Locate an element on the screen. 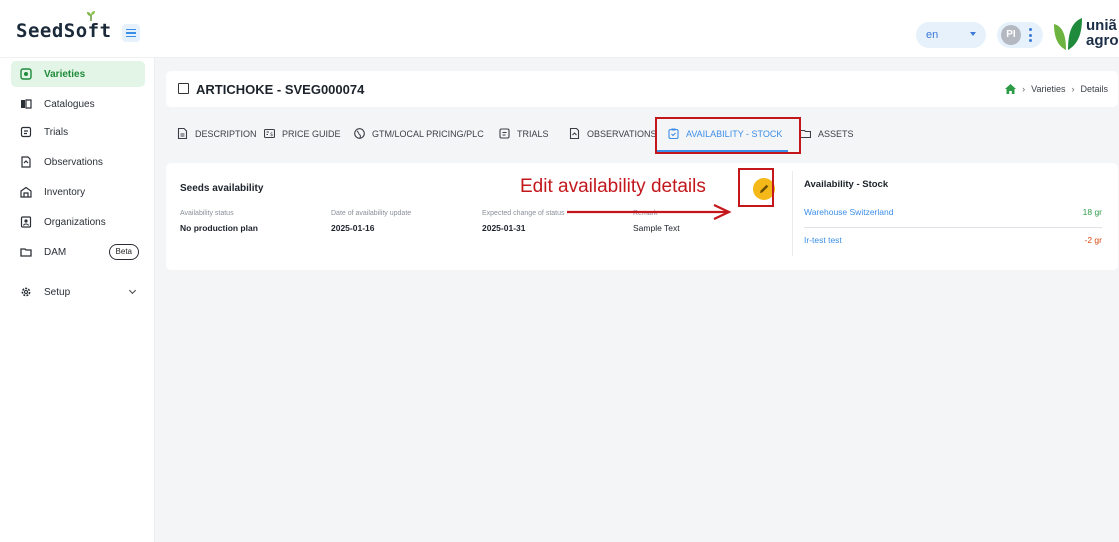 The height and width of the screenshot is (542, 1119). date-of-availability-update-value: 2025-01-16 is located at coordinates (353, 228).